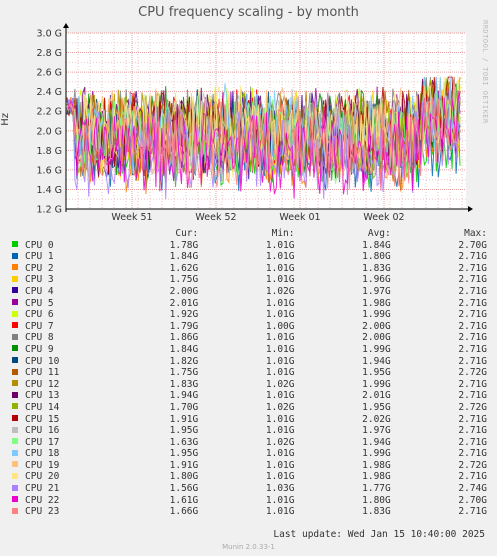  Describe the element at coordinates (42, 442) in the screenshot. I see `series-label: CPU 17` at that location.